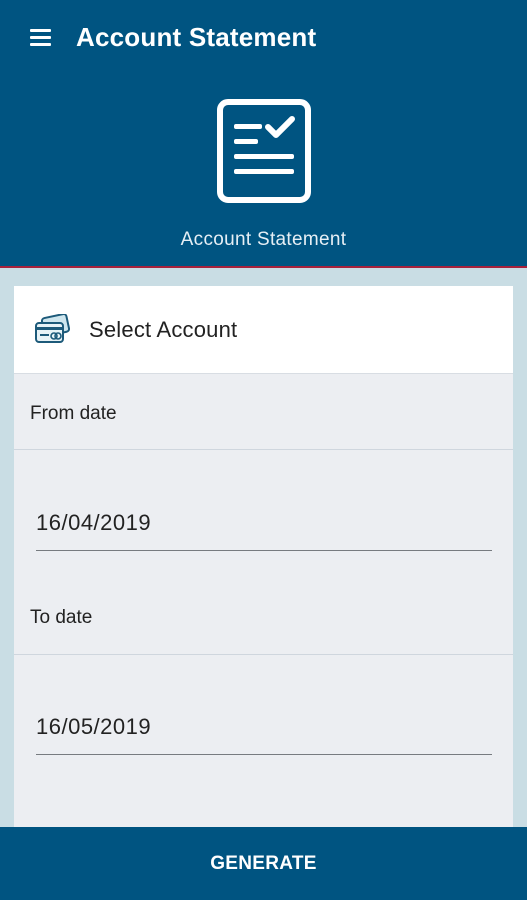 The image size is (527, 900). I want to click on from-date-field, so click(264, 523).